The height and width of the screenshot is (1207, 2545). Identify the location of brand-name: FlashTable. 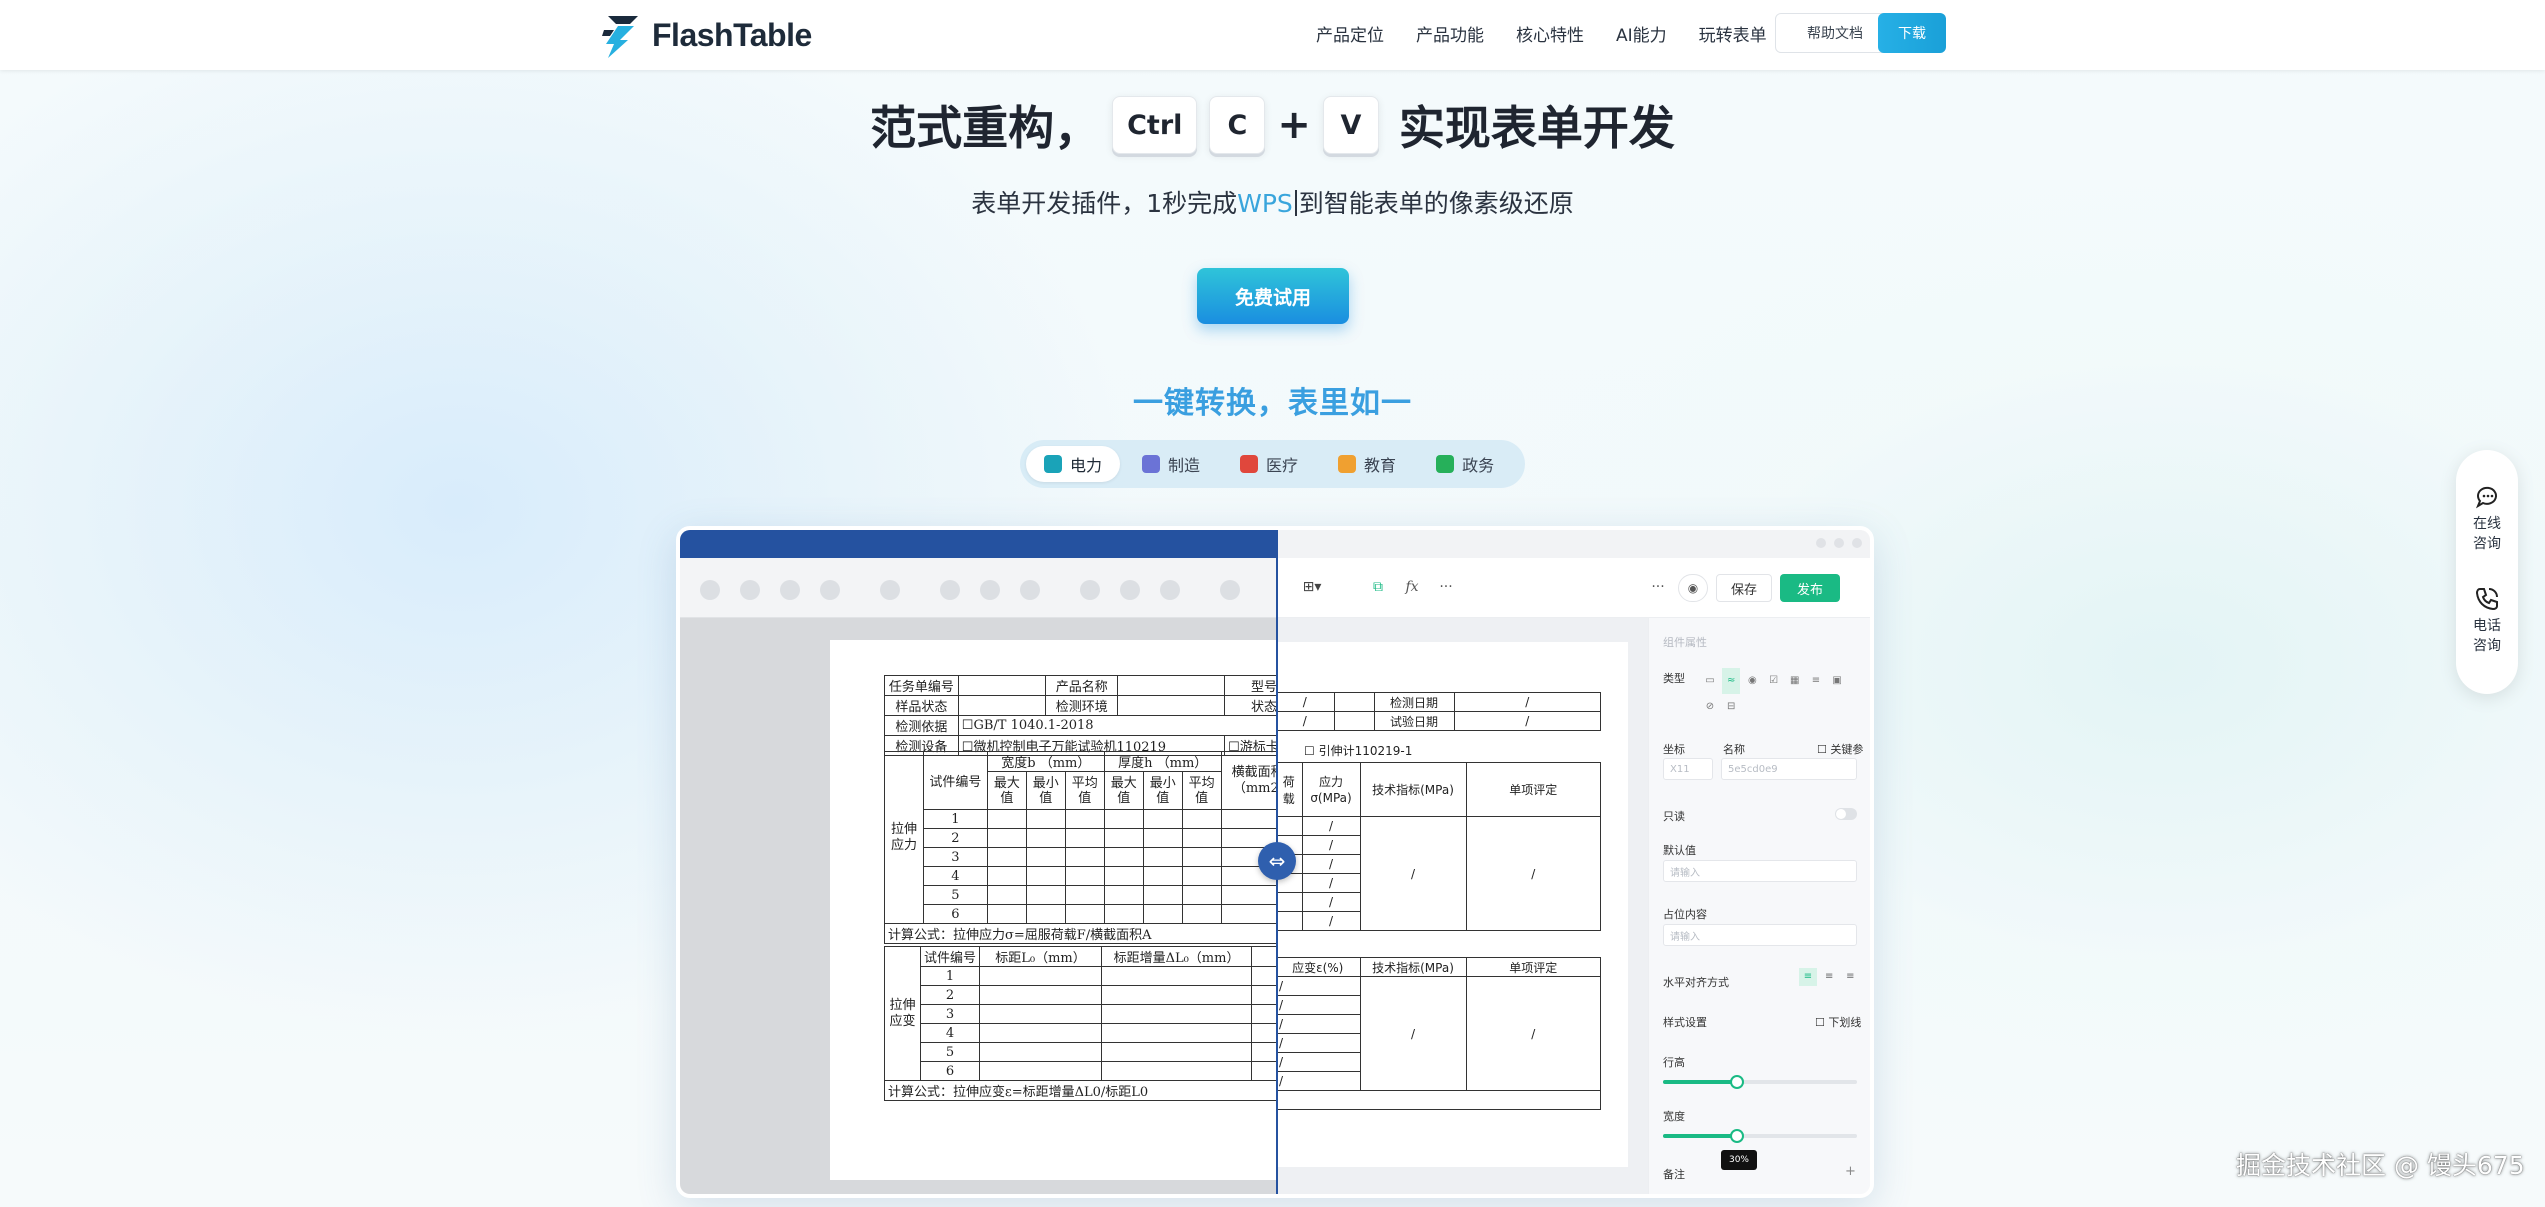
(732, 34).